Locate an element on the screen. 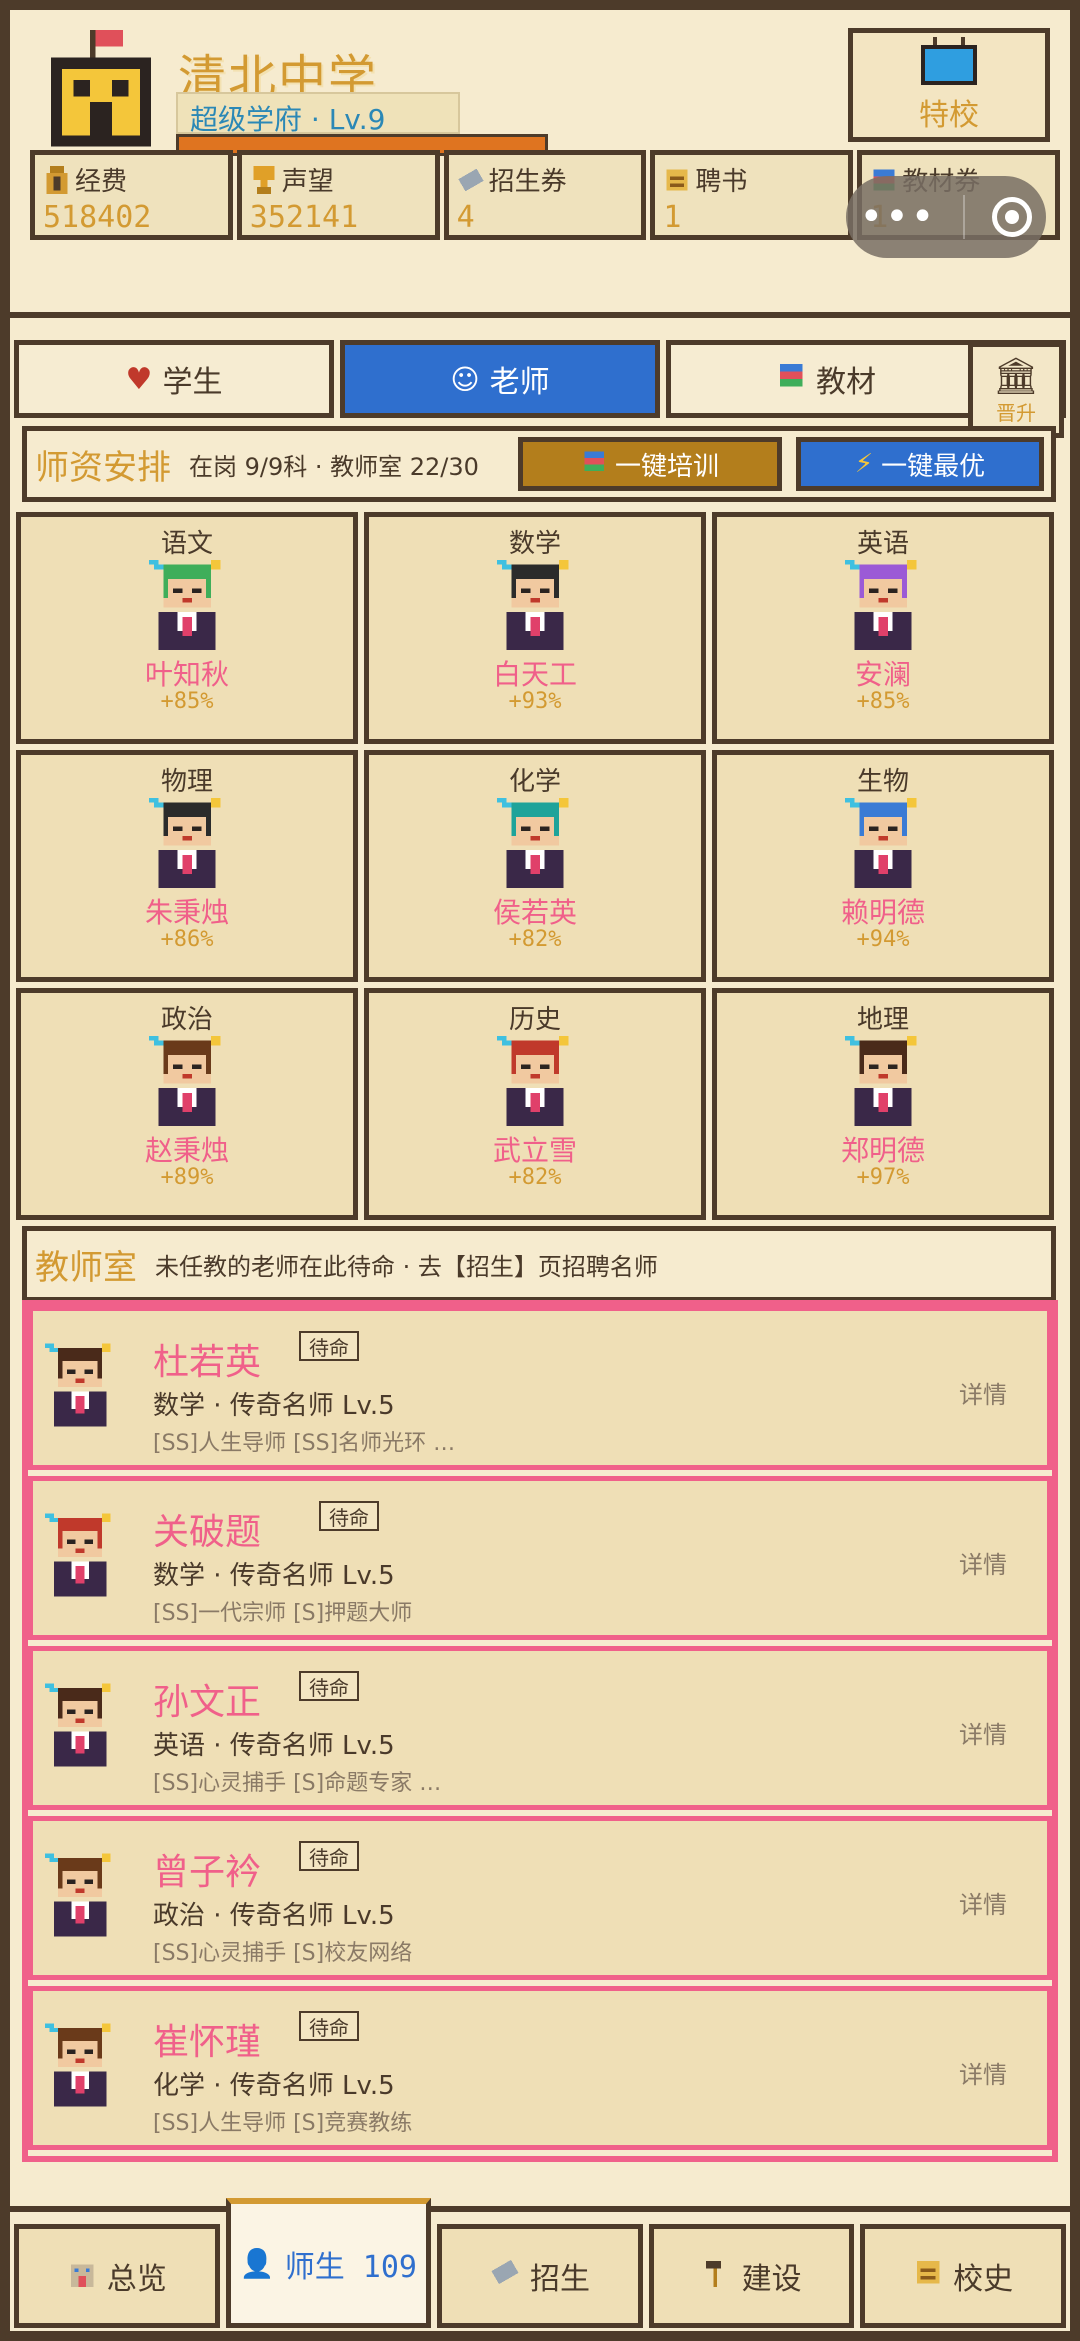 The image size is (1080, 2341). subject-slot: 数学 白天工 +93% is located at coordinates (535, 628).